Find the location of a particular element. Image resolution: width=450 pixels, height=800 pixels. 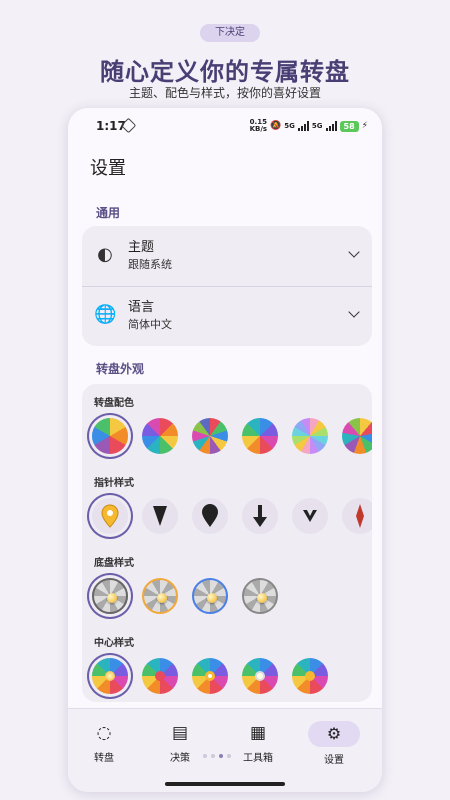

center-label: 中心样式 is located at coordinates (114, 643).